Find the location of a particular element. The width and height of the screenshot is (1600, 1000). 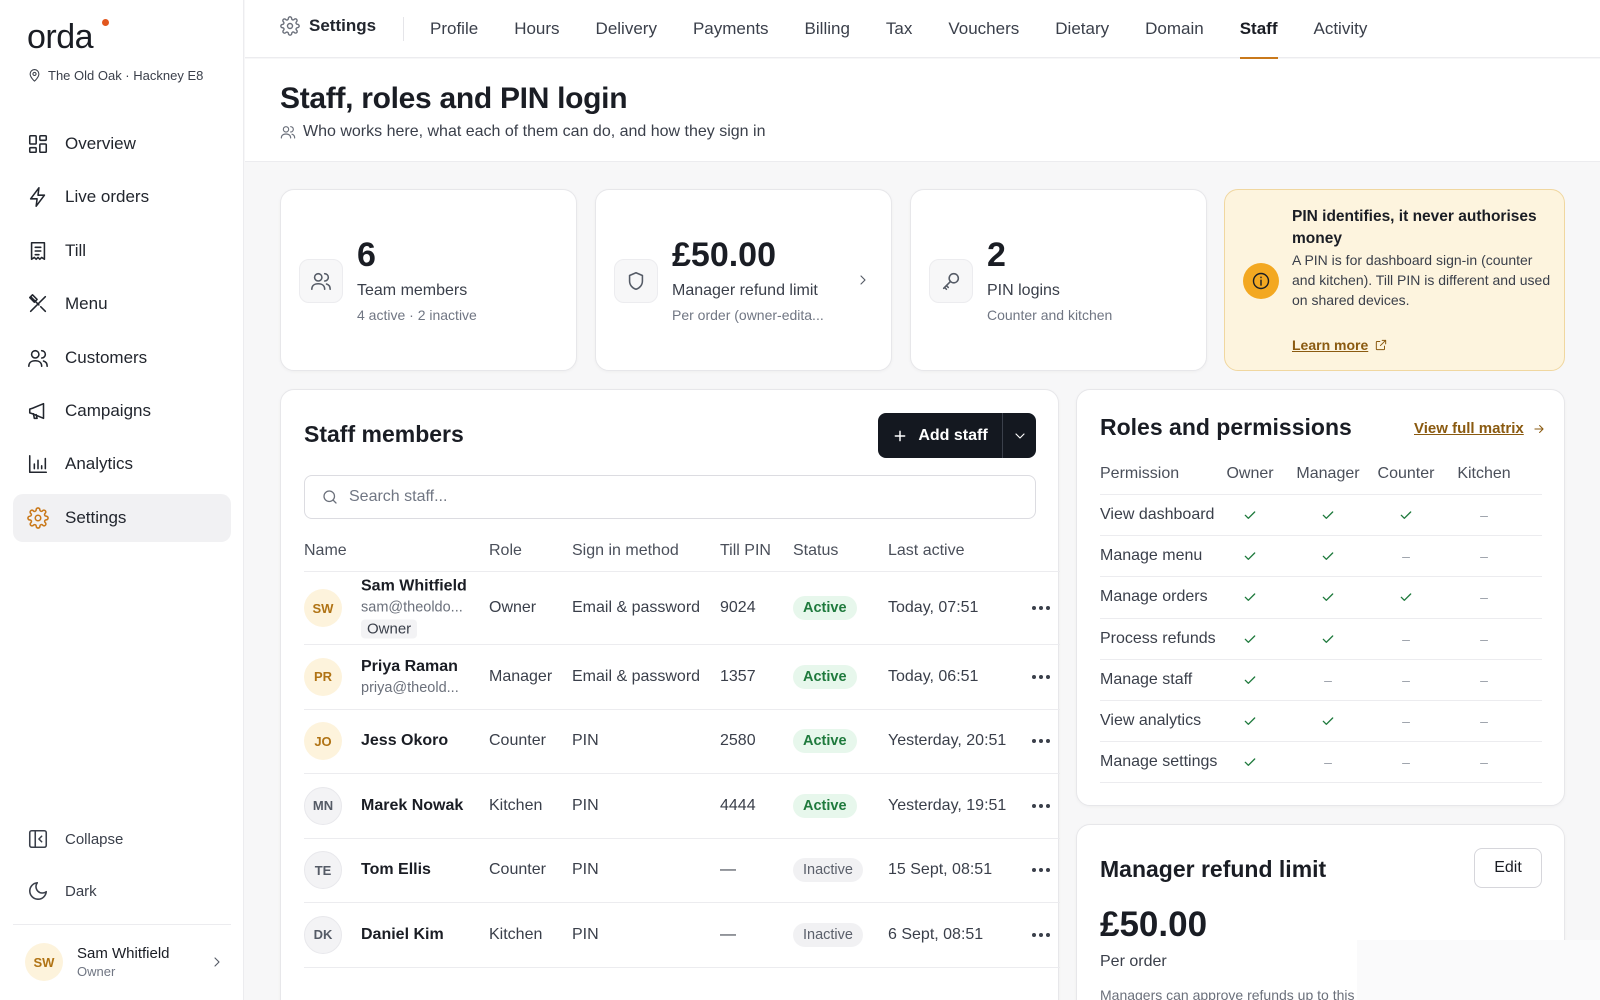

staff-last-active: Today, 06:51 is located at coordinates (933, 676).